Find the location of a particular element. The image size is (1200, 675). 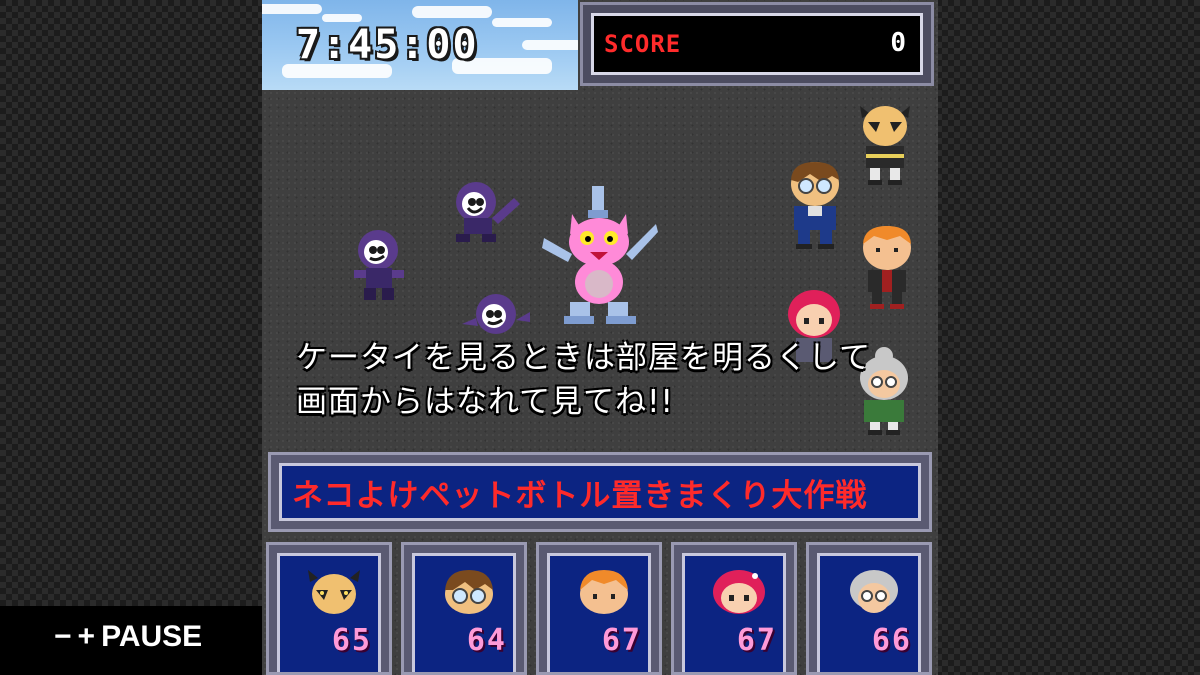

party-member-card: 66 is located at coordinates (869, 608).